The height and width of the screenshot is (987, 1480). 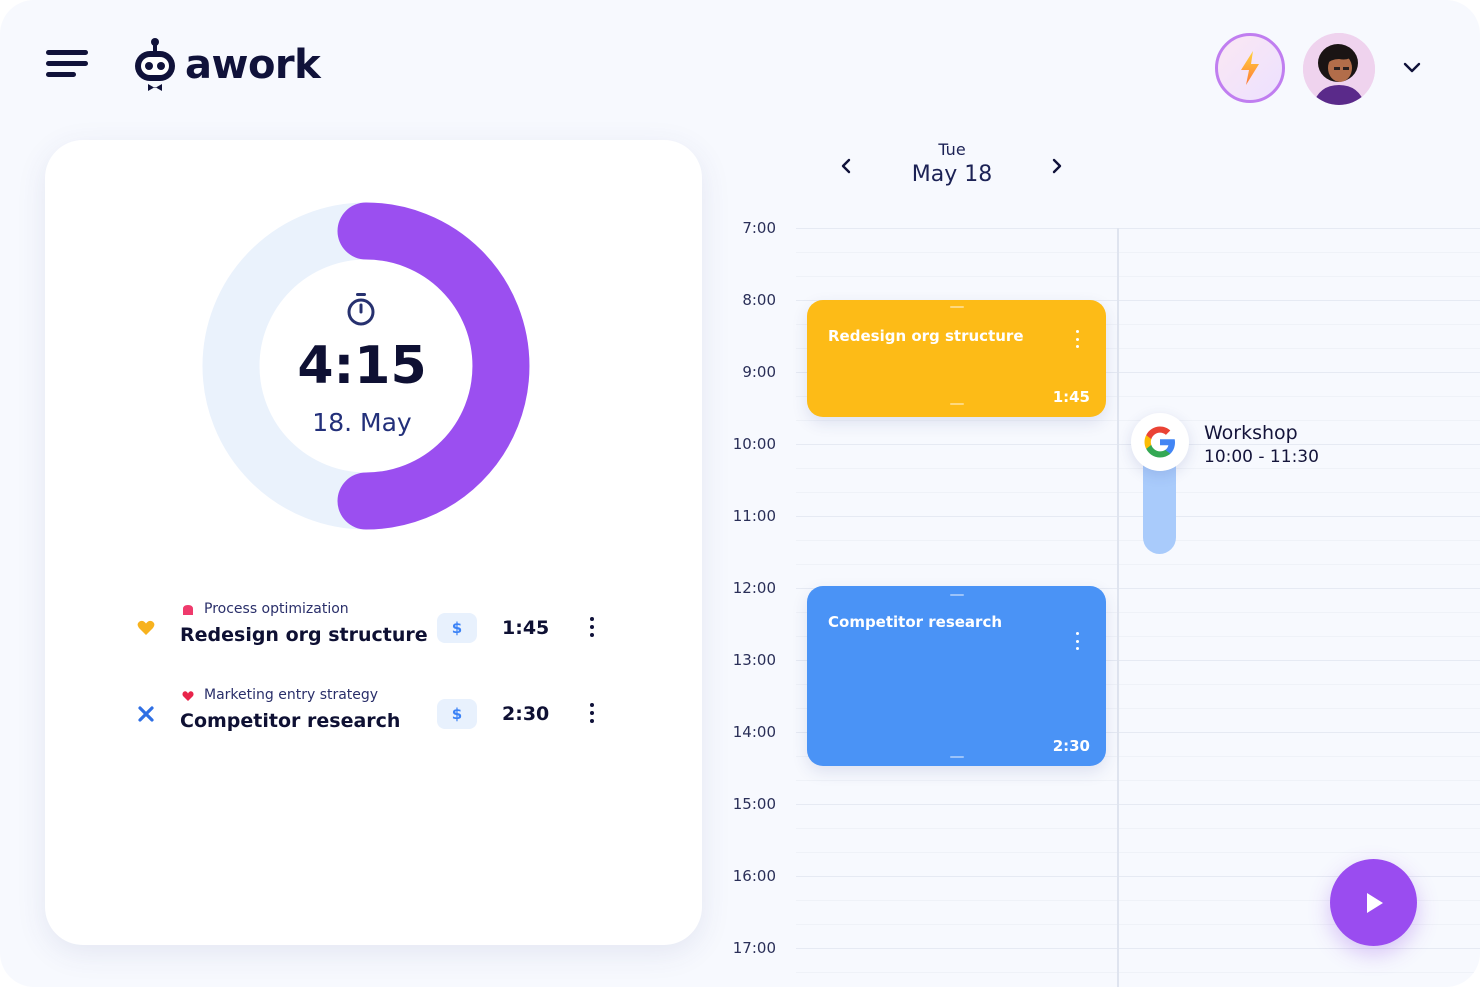 What do you see at coordinates (253, 65) in the screenshot?
I see `logo-text: awork` at bounding box center [253, 65].